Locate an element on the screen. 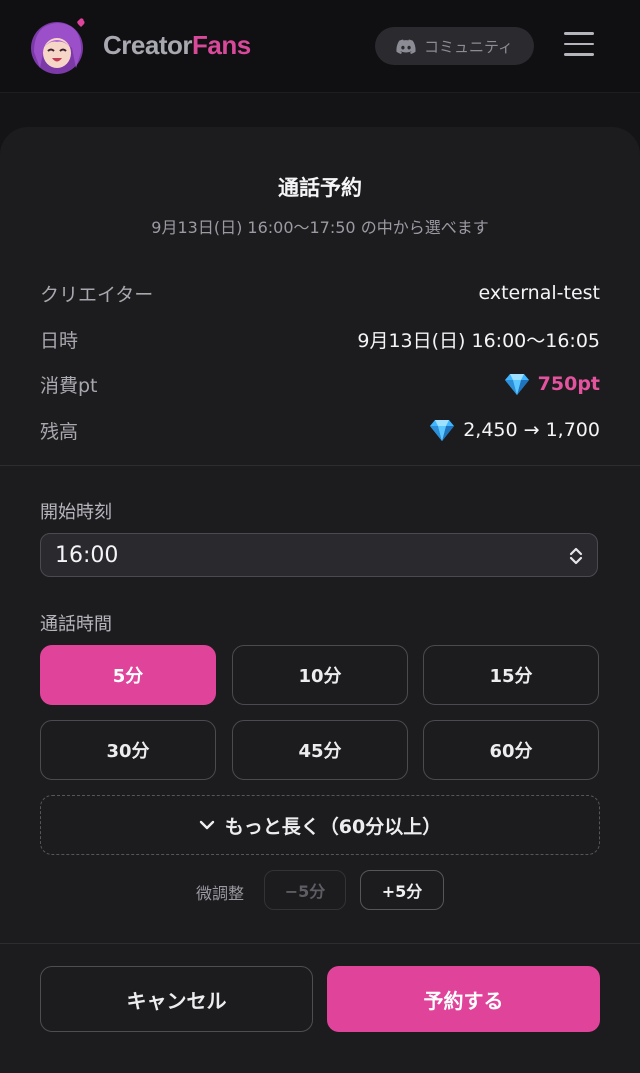 The height and width of the screenshot is (1073, 640). logo-avatar-icon is located at coordinates (58, 47).